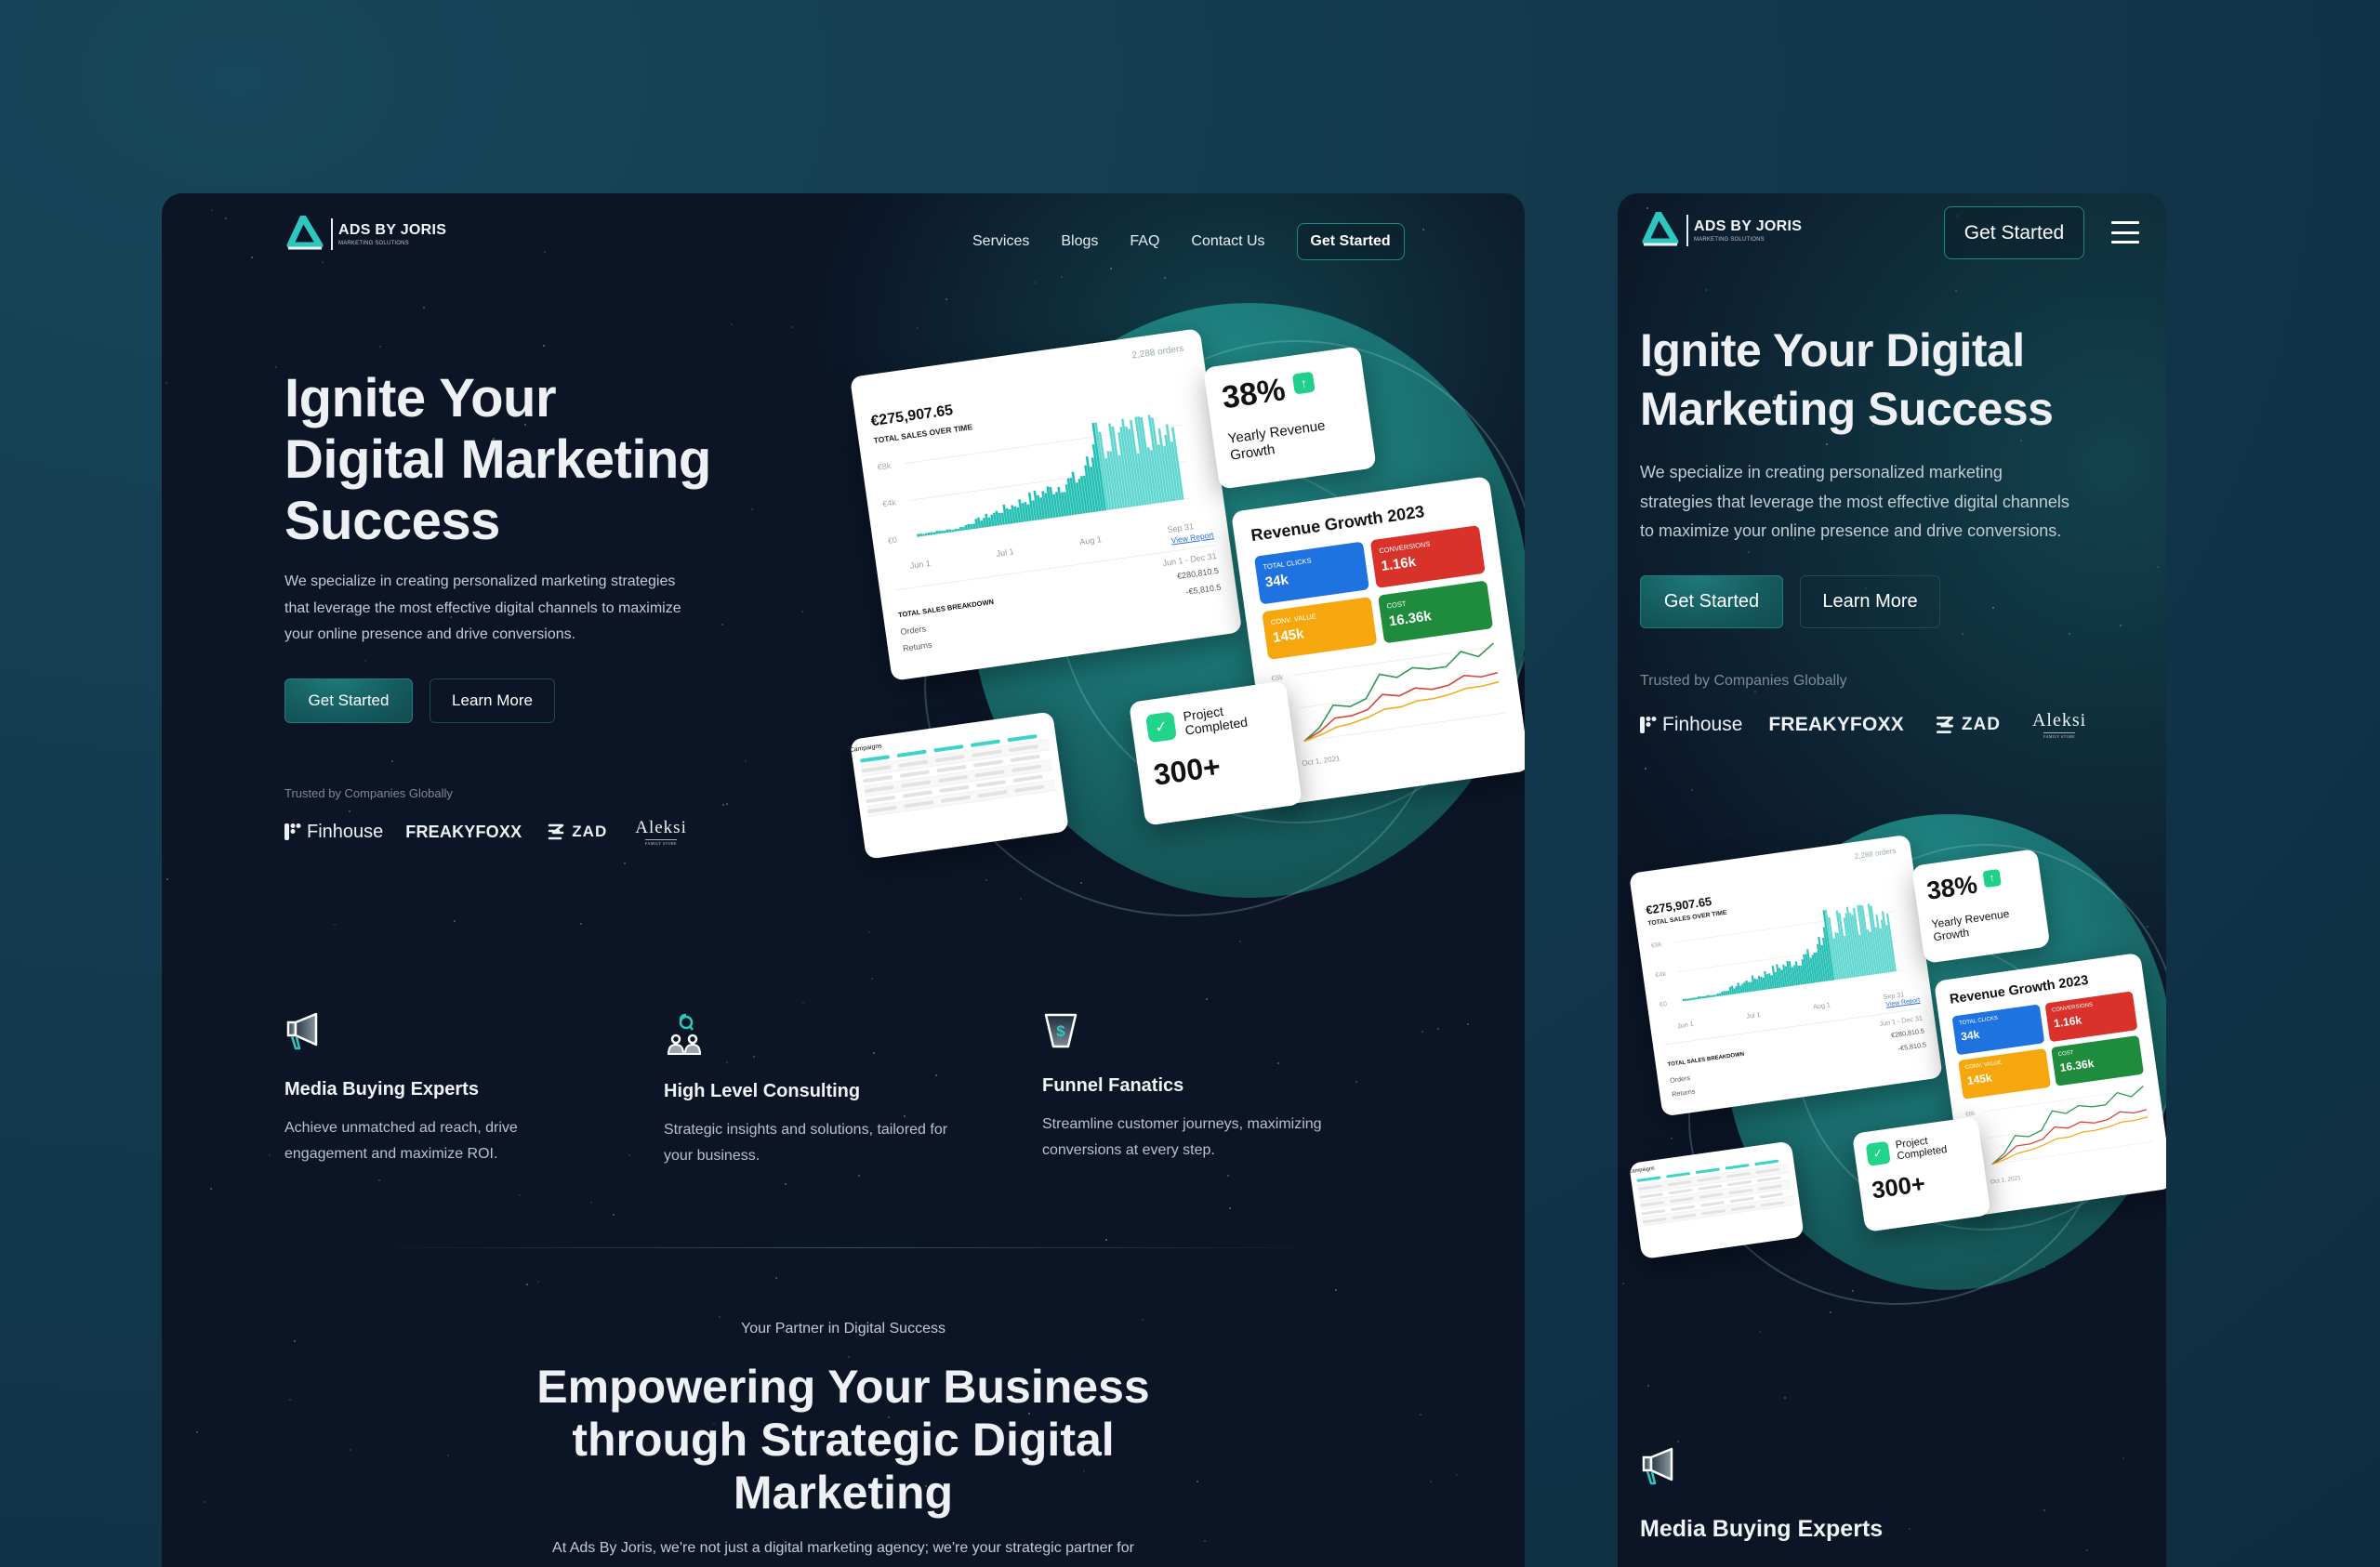 Image resolution: width=2380 pixels, height=1567 pixels. Describe the element at coordinates (1907, 1032) in the screenshot. I see `orders-value: €280,810.5` at that location.